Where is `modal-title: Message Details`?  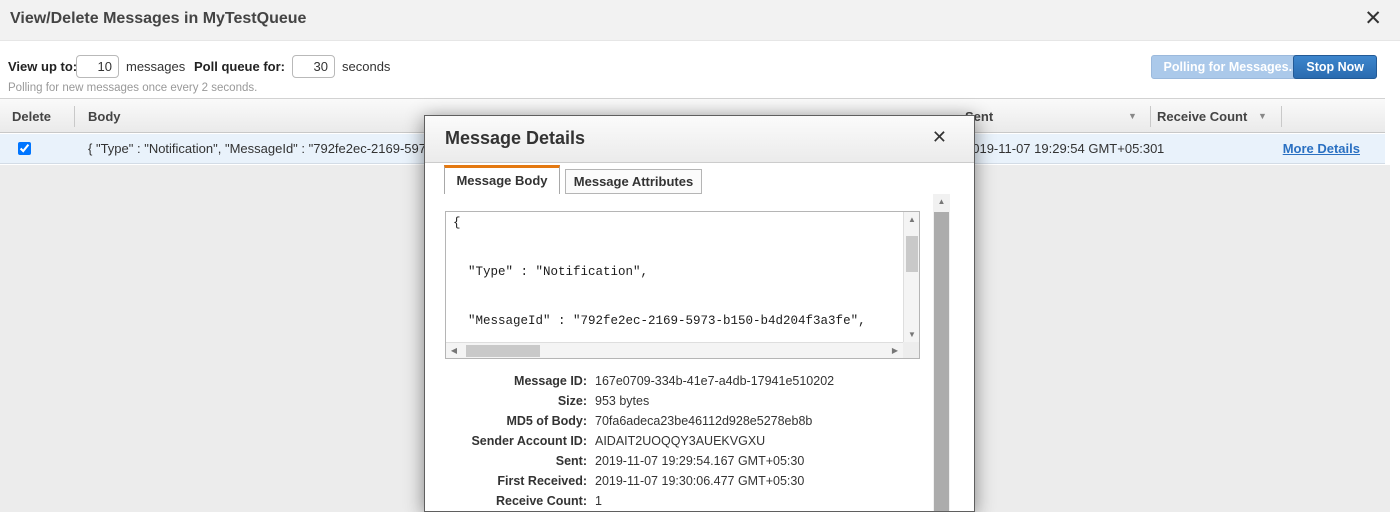
modal-title: Message Details is located at coordinates (515, 138).